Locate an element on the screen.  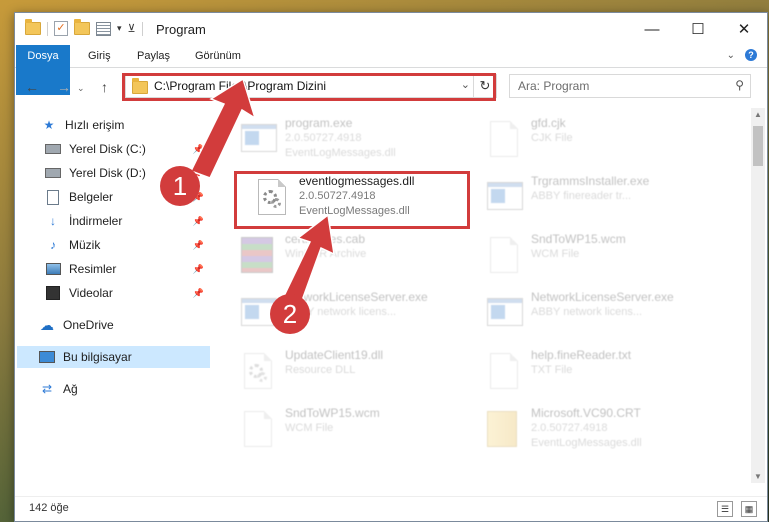
list-item: gfd.cjk CJK File is located at coordinates (601, 137).